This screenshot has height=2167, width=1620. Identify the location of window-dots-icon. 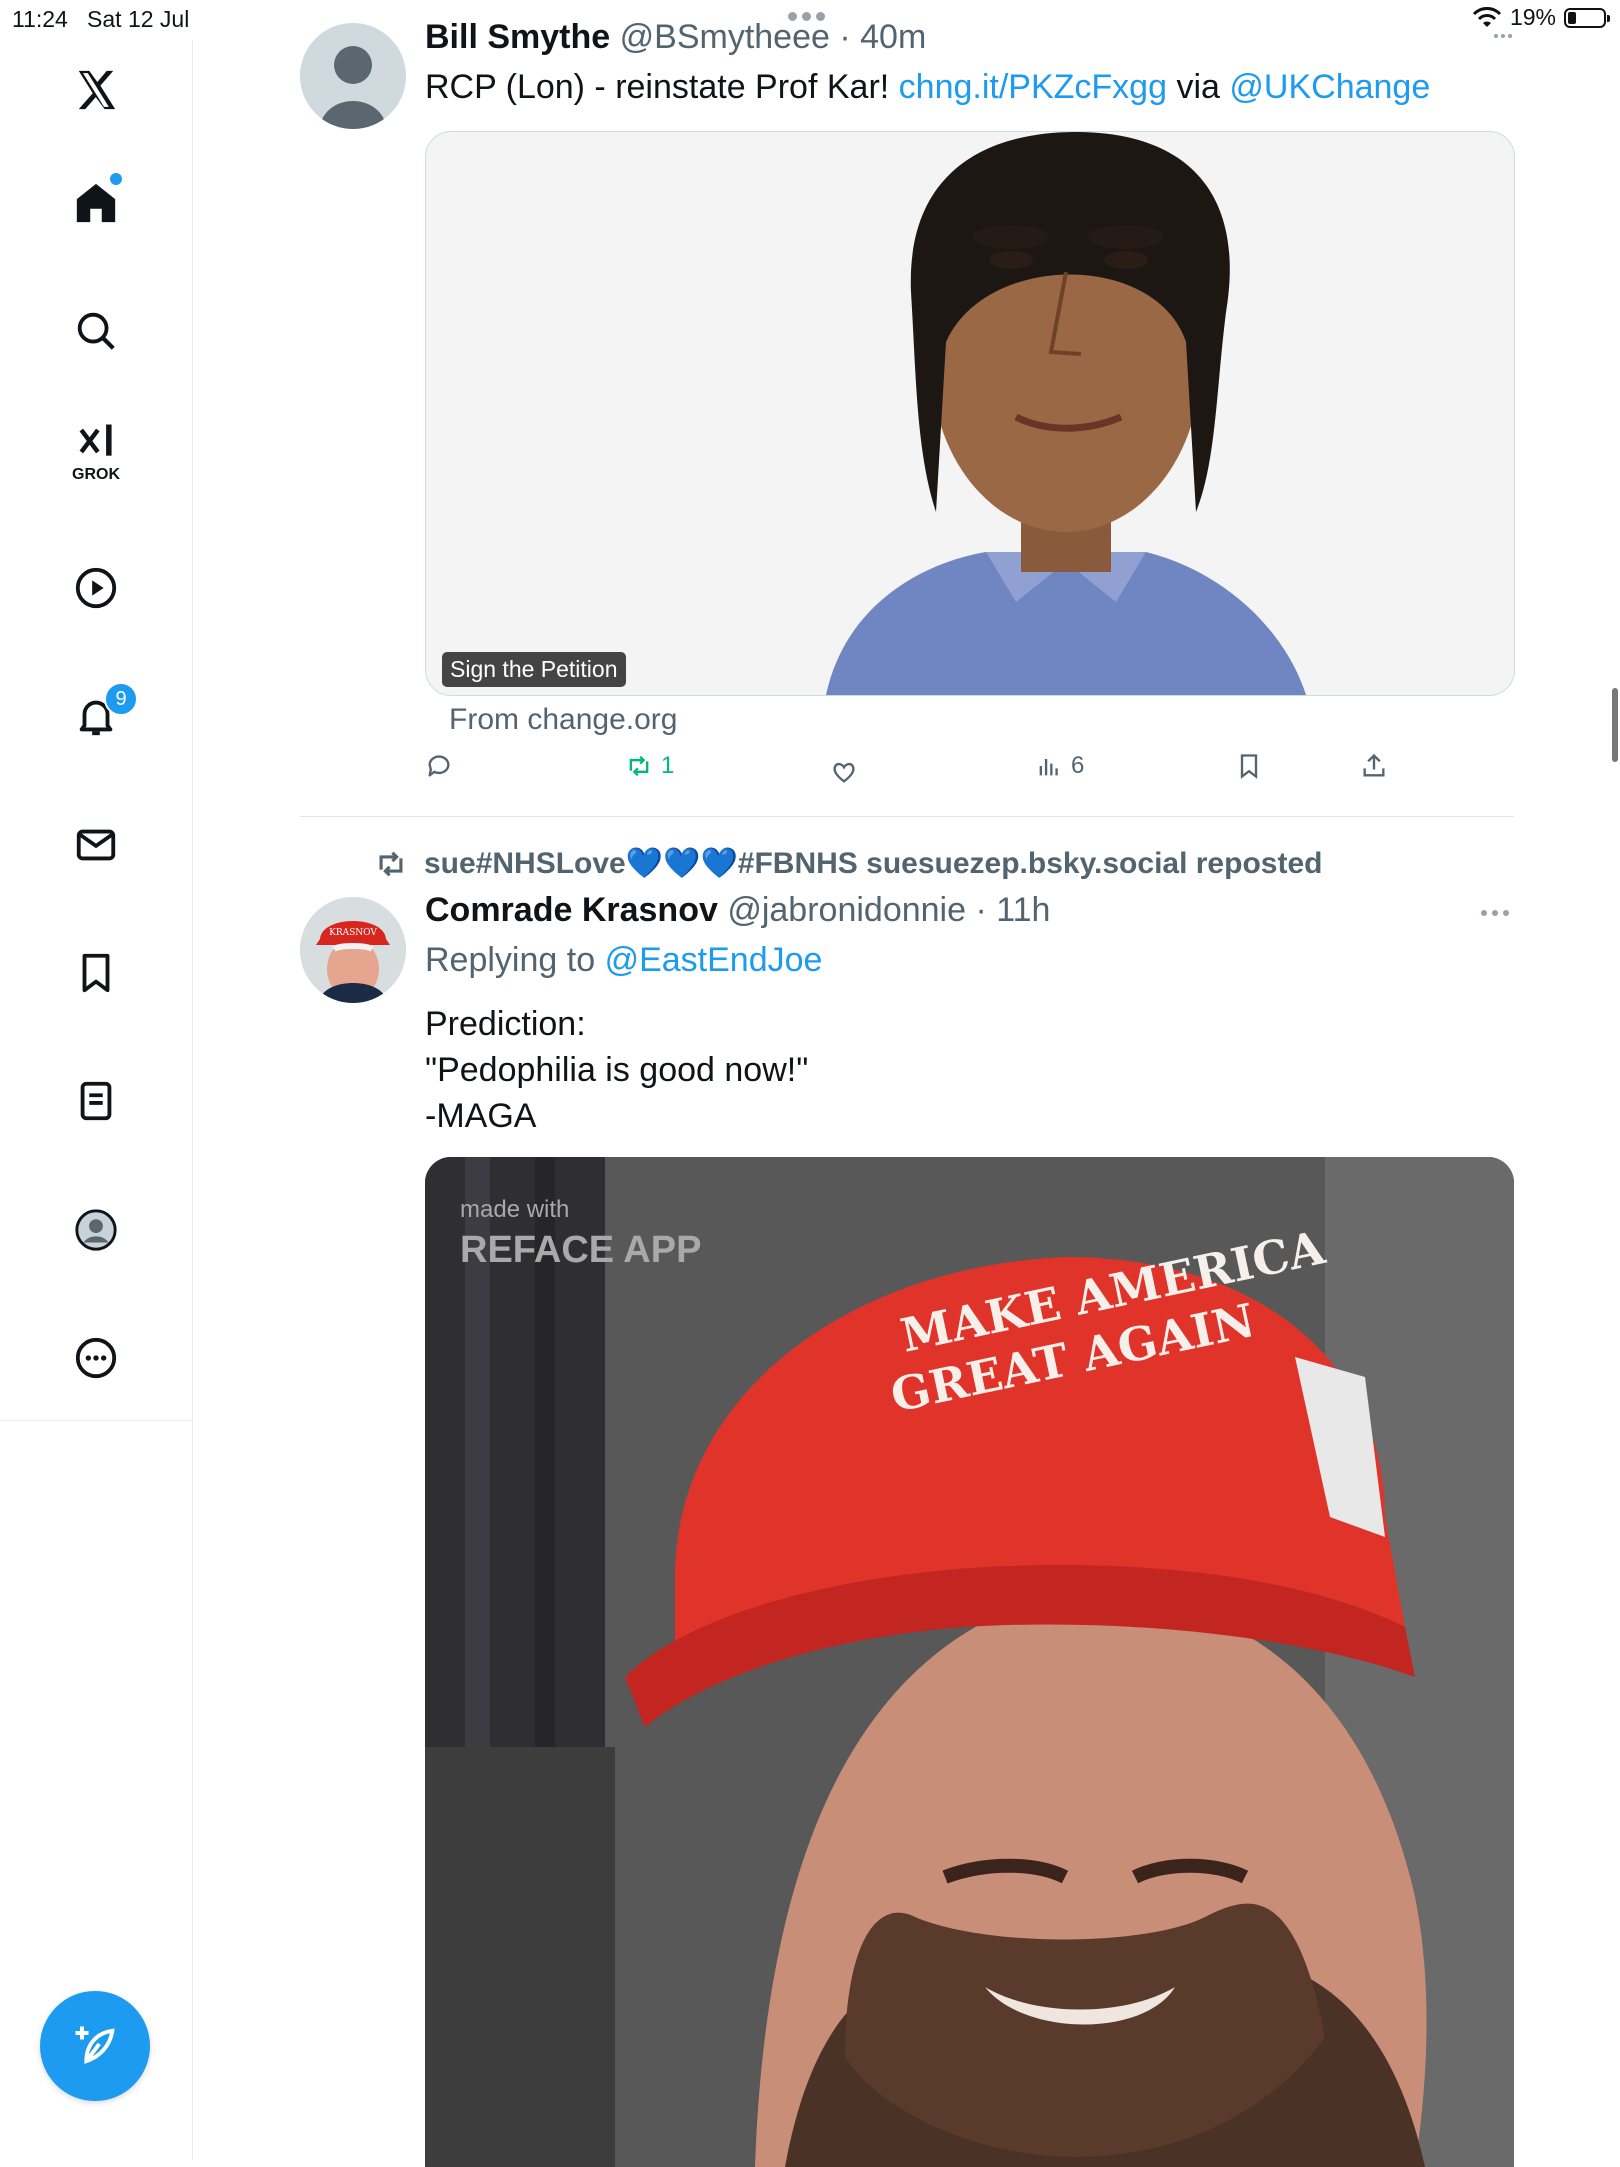
(1503, 36).